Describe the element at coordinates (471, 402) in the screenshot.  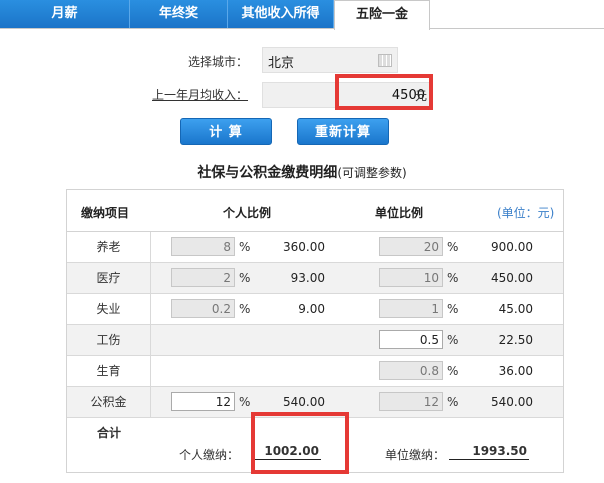
I see `company-cell: % 540.00` at that location.